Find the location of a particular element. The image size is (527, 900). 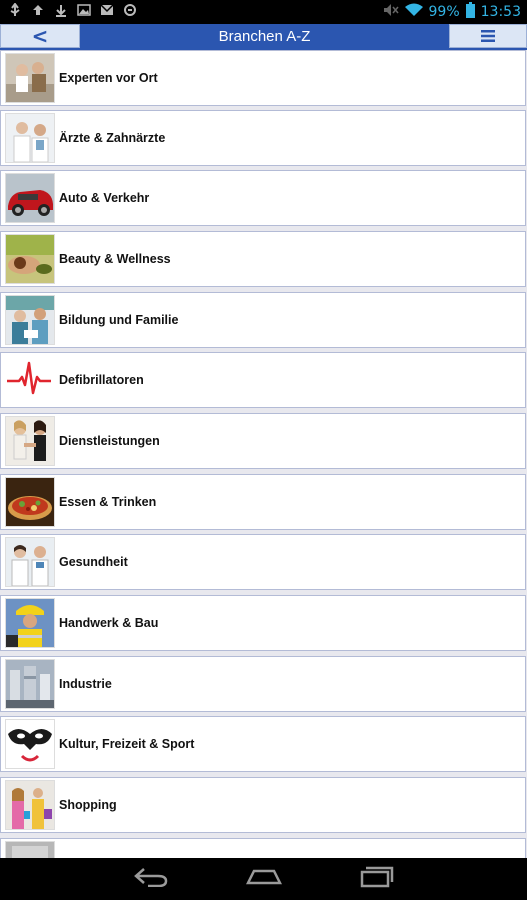

doctors-photo-icon is located at coordinates (30, 138).